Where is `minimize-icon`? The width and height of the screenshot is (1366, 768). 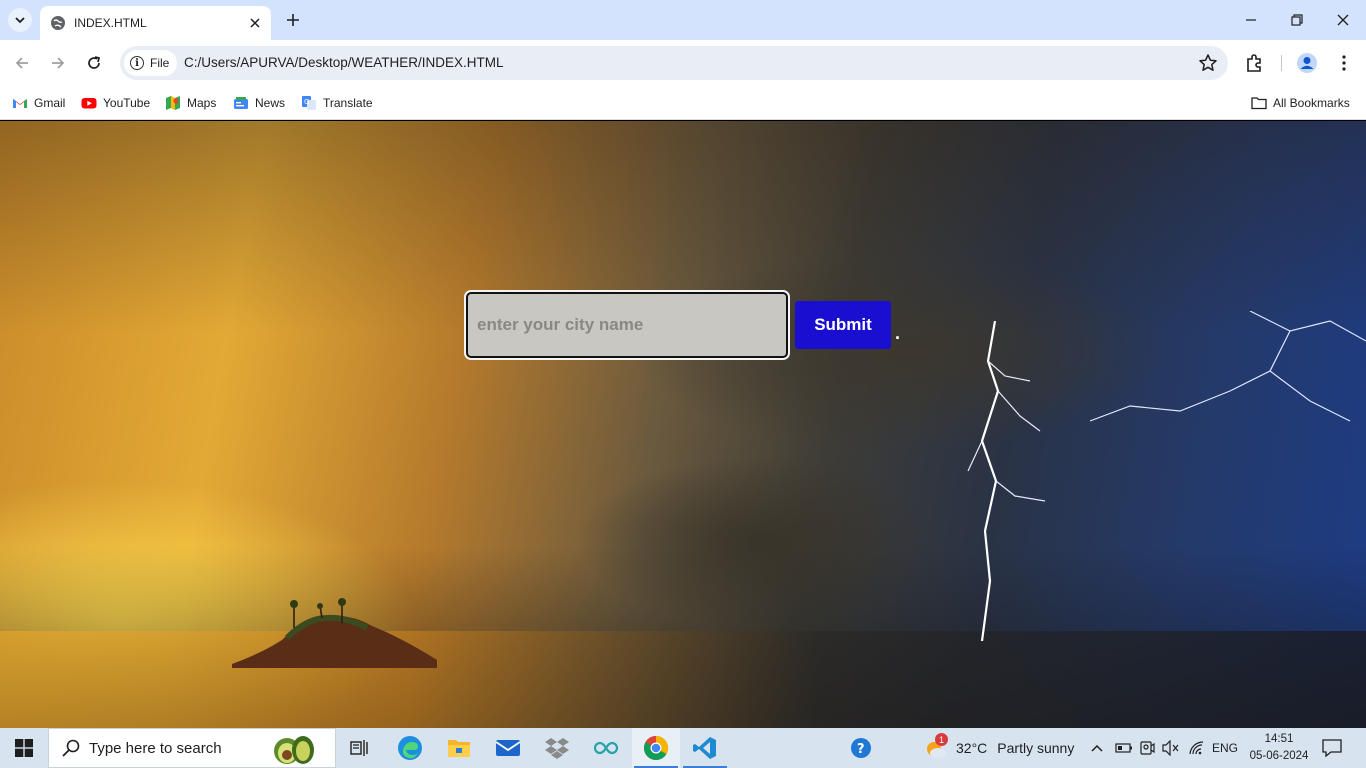 minimize-icon is located at coordinates (1251, 20).